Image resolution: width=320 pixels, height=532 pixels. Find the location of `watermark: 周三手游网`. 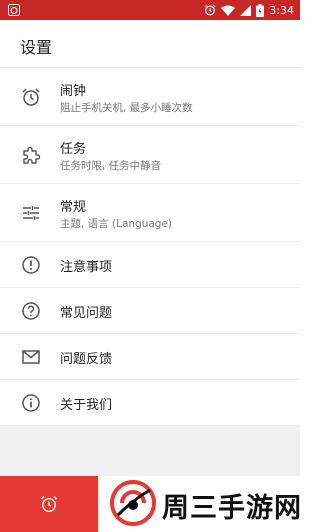

watermark: 周三手游网 is located at coordinates (201, 504).